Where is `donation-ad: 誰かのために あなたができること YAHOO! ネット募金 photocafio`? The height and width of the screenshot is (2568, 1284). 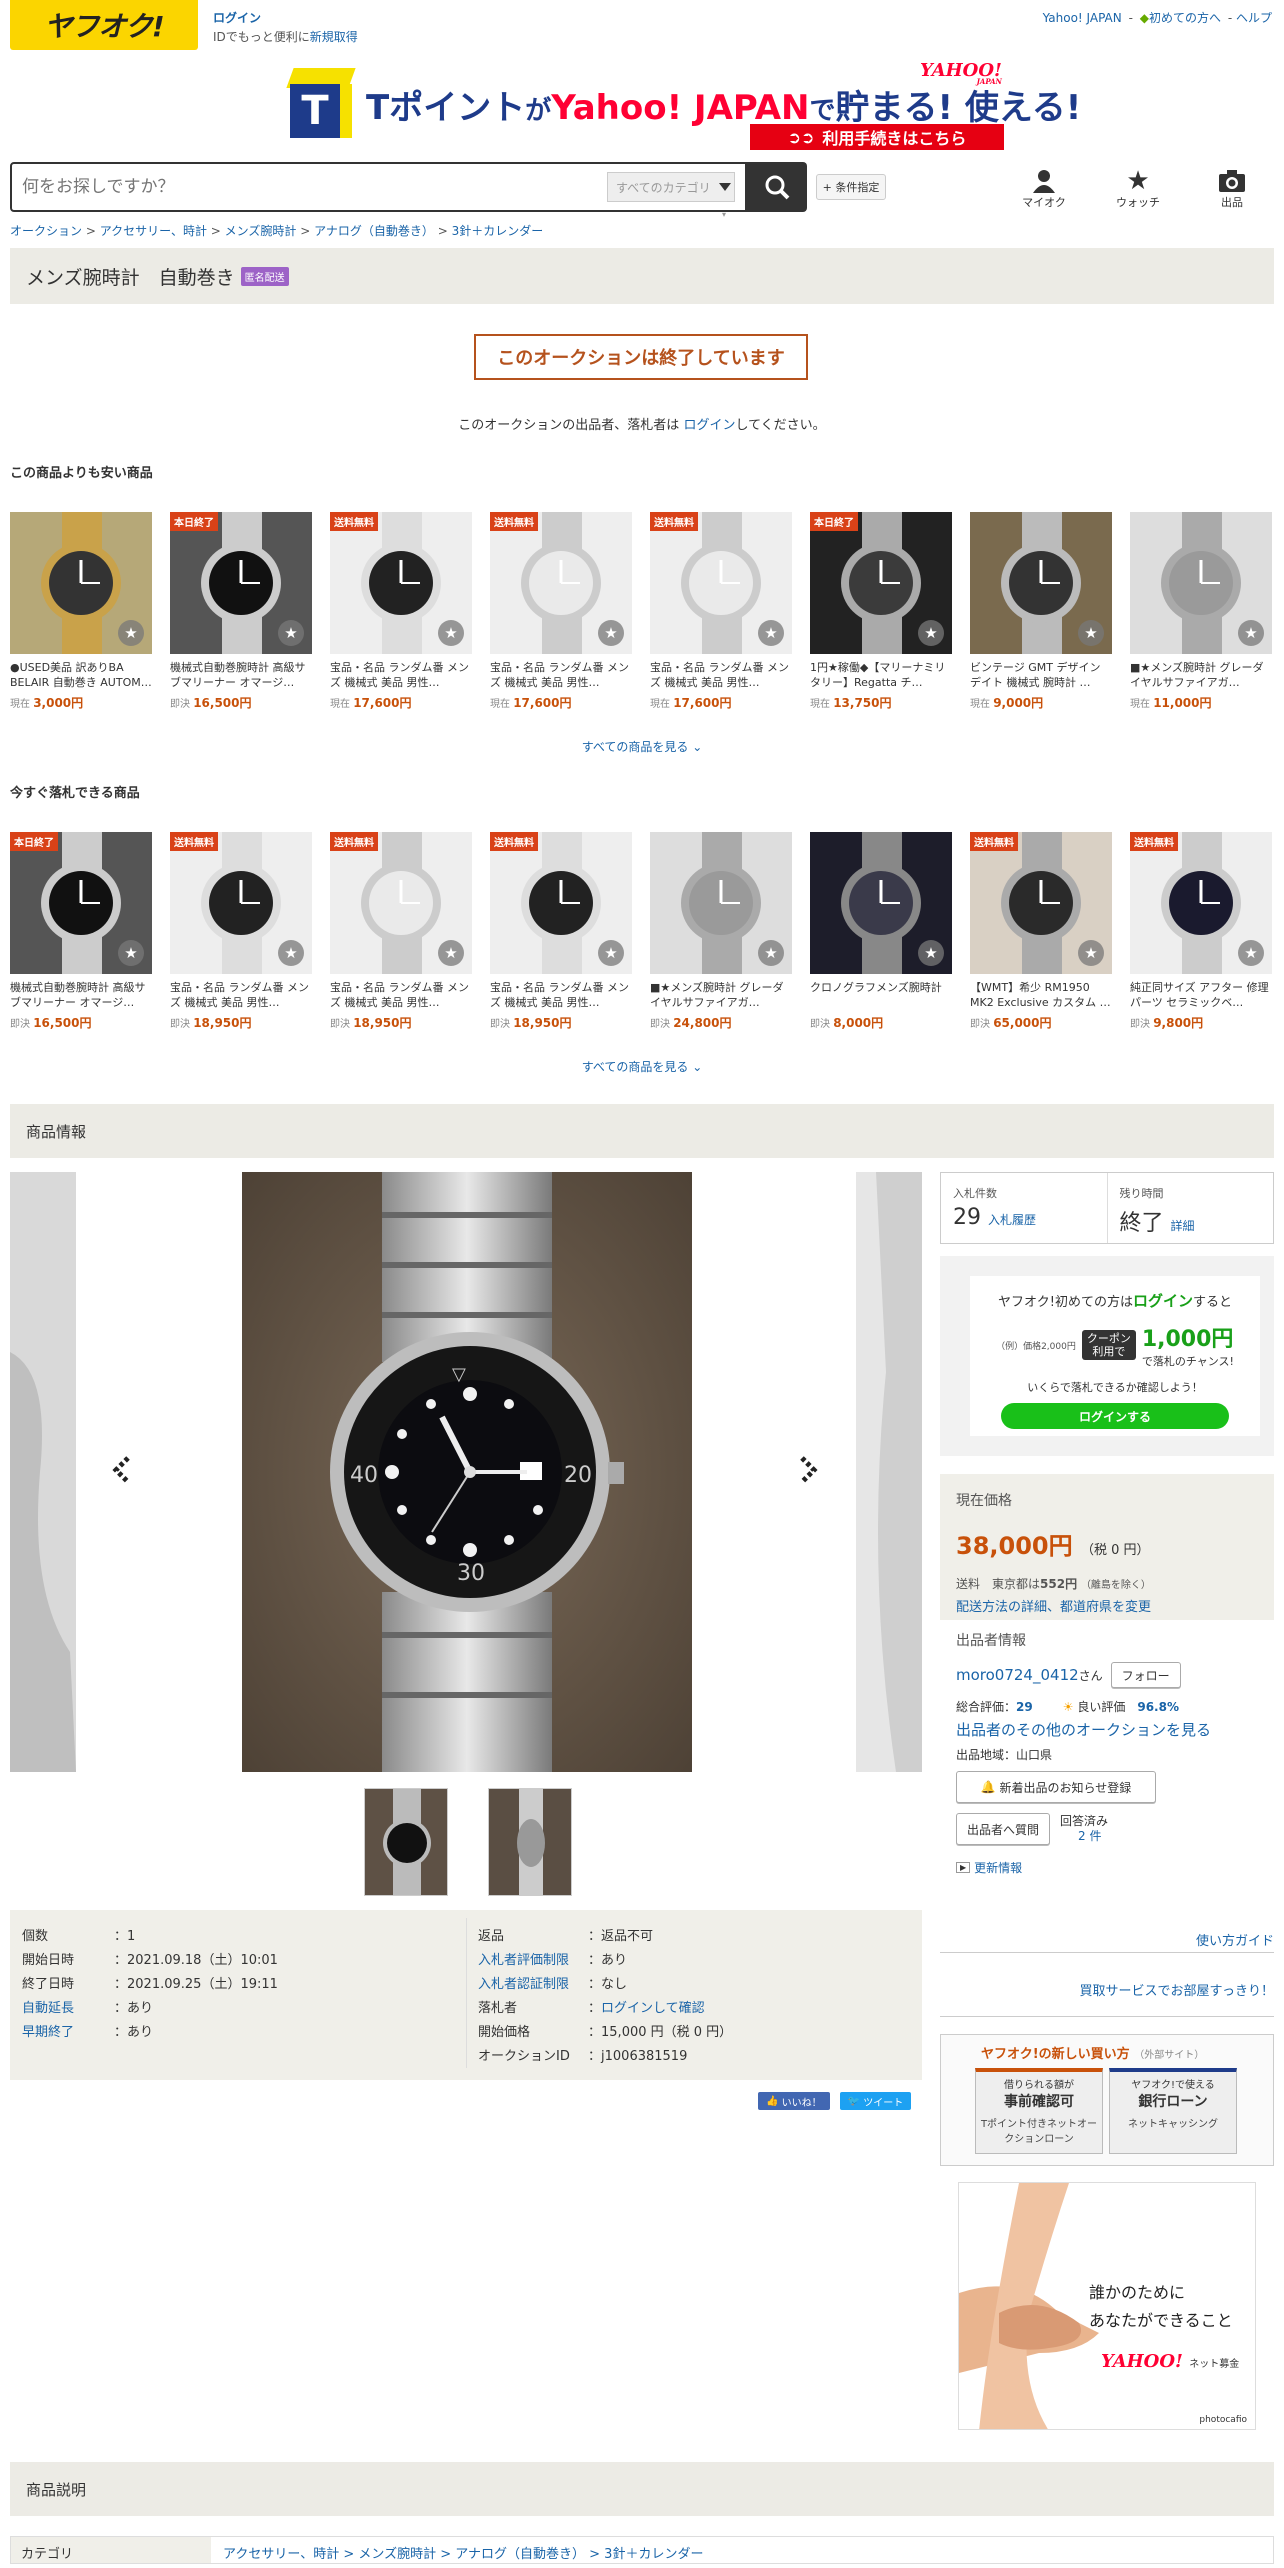 donation-ad: 誰かのために あなたができること YAHOO! ネット募金 photocafio is located at coordinates (1107, 2306).